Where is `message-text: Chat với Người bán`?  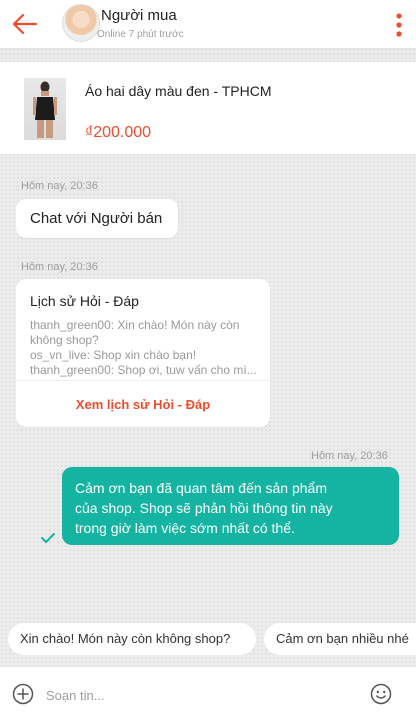
message-text: Chat với Người bán is located at coordinates (96, 218).